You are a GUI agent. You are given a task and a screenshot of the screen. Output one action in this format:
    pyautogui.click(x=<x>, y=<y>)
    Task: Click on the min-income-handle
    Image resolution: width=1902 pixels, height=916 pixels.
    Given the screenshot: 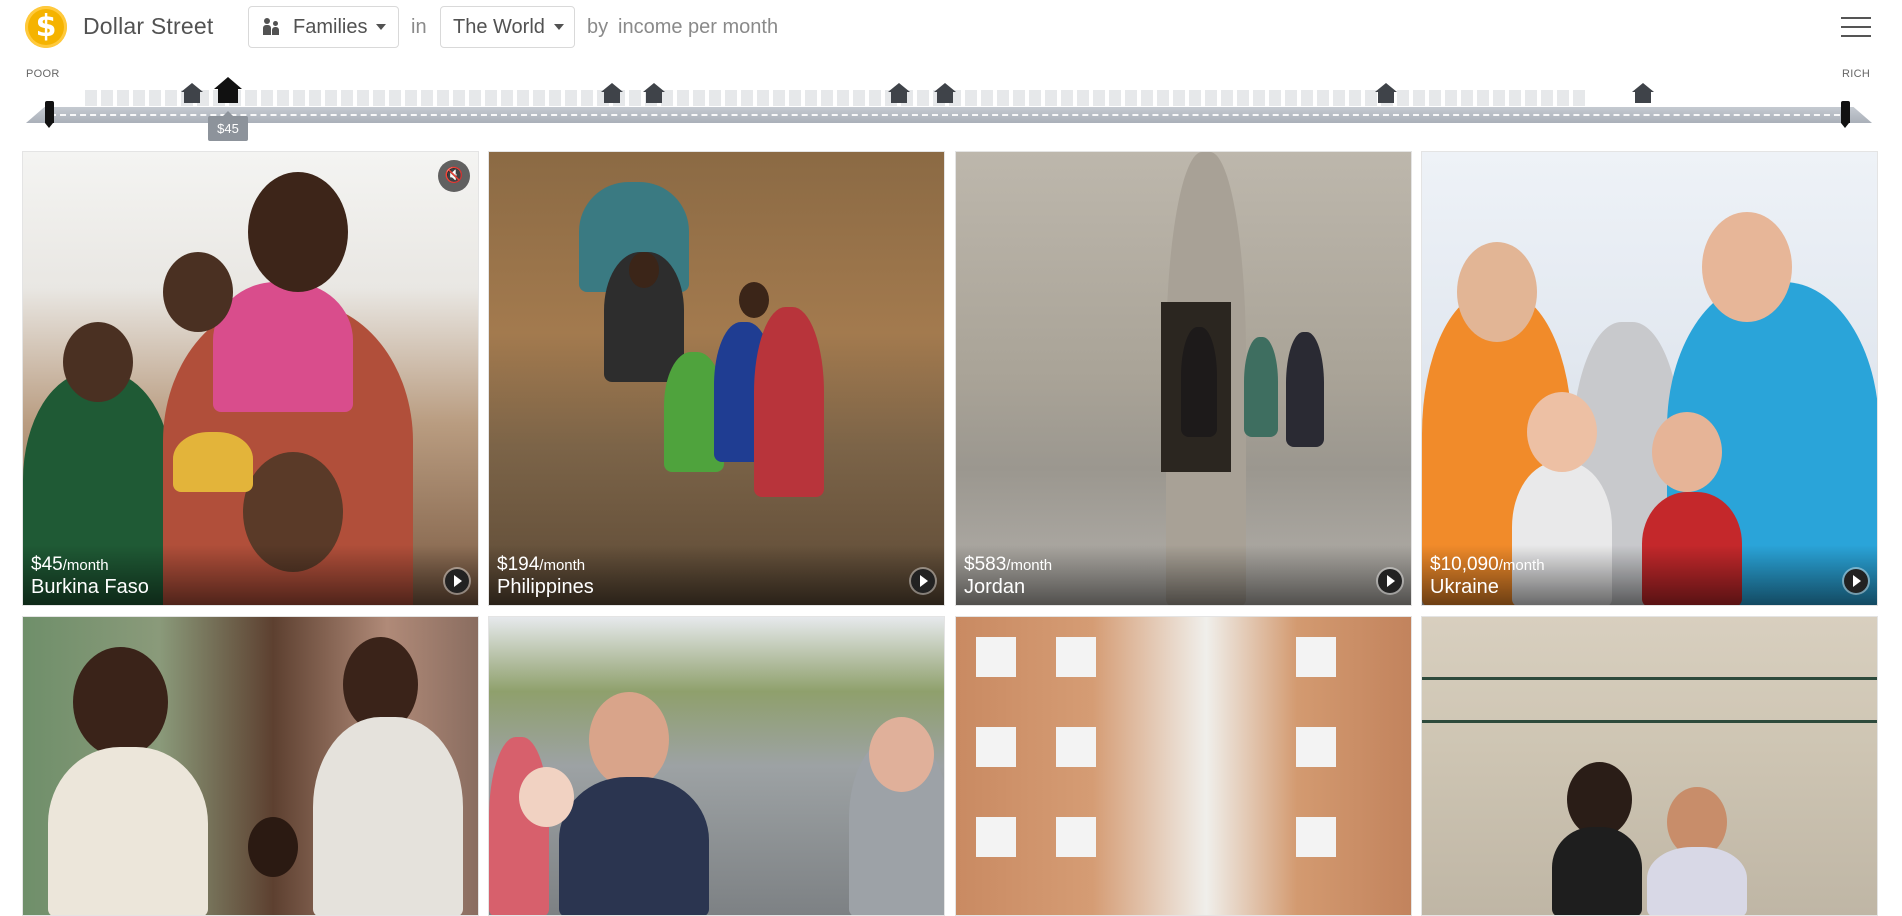 What is the action you would take?
    pyautogui.click(x=49, y=114)
    